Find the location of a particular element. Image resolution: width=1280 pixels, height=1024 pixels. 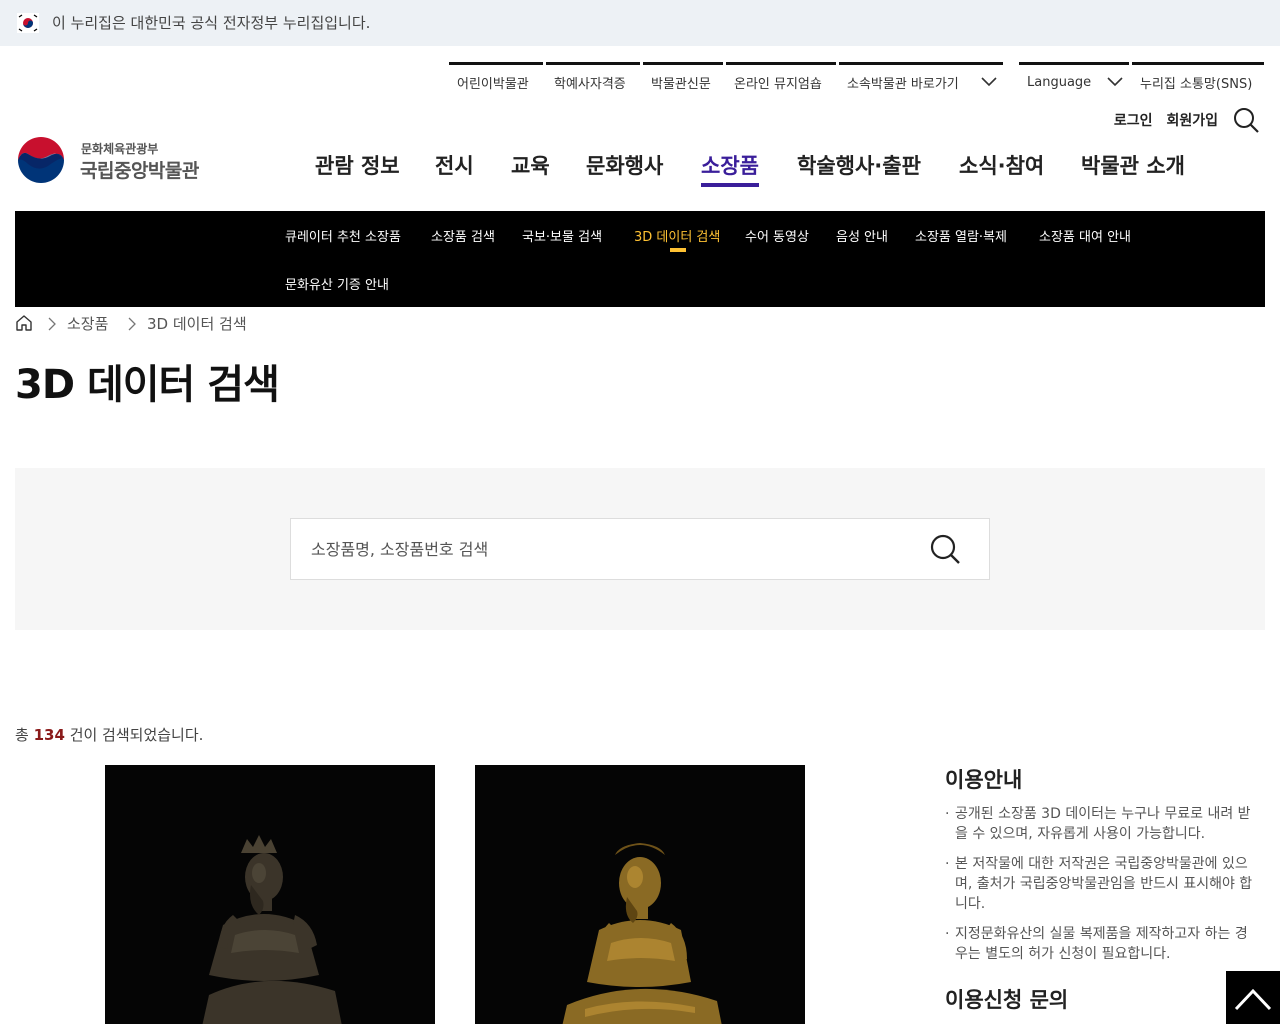

gnb-item-events: 문화행사 is located at coordinates (624, 165).